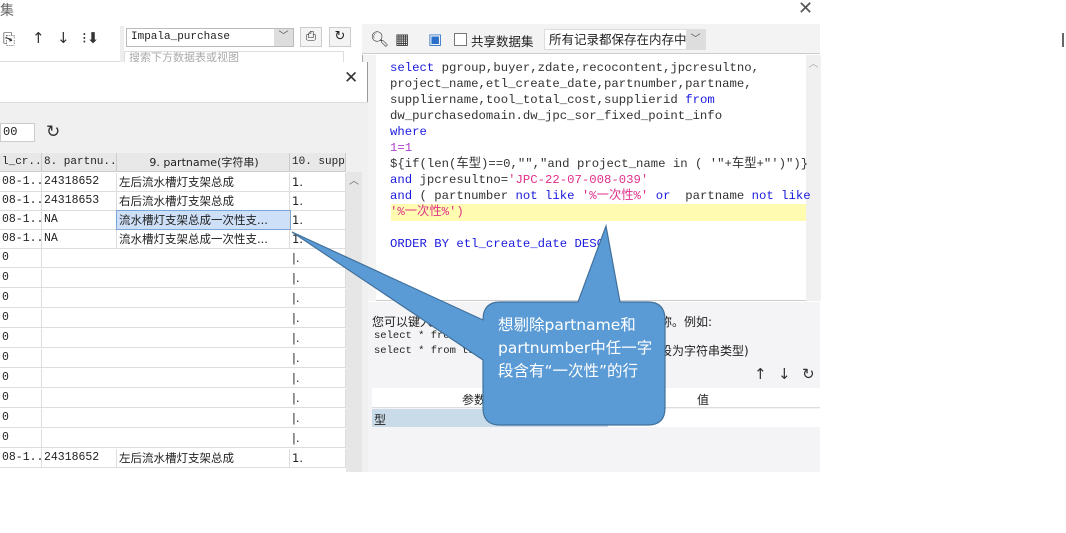 The width and height of the screenshot is (1066, 533). What do you see at coordinates (478, 324) in the screenshot?
I see `callout-shape` at bounding box center [478, 324].